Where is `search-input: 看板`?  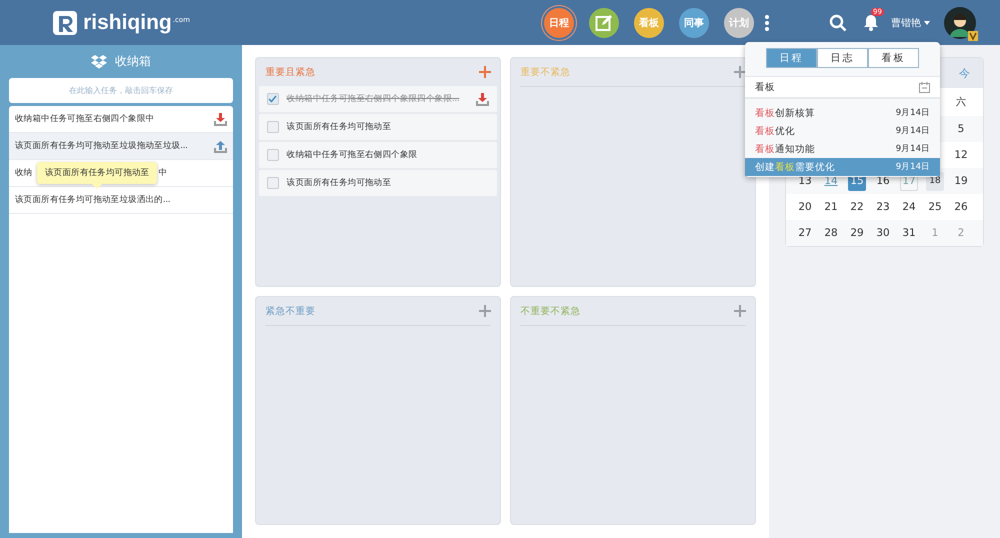
search-input: 看板 is located at coordinates (832, 87).